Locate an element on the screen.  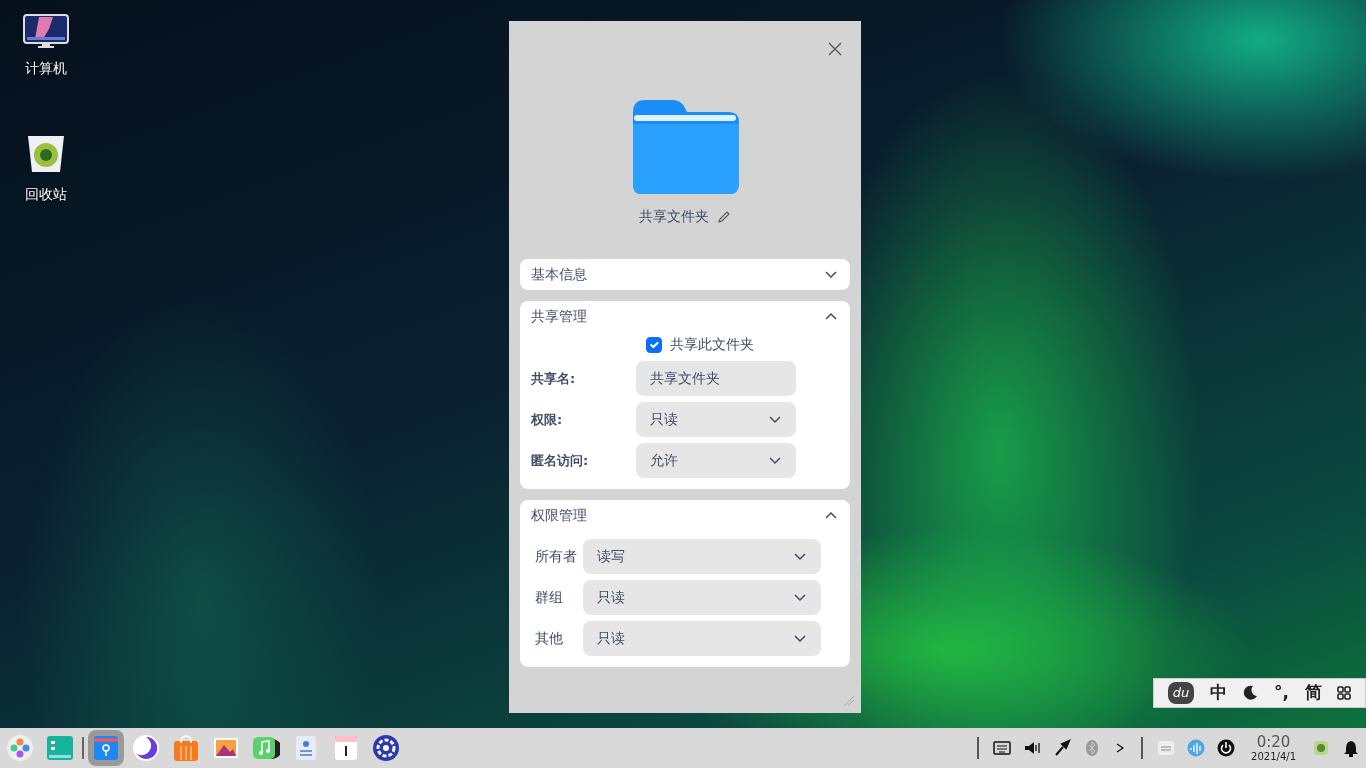
clock-date: 2021/4/1 is located at coordinates (1273, 756).